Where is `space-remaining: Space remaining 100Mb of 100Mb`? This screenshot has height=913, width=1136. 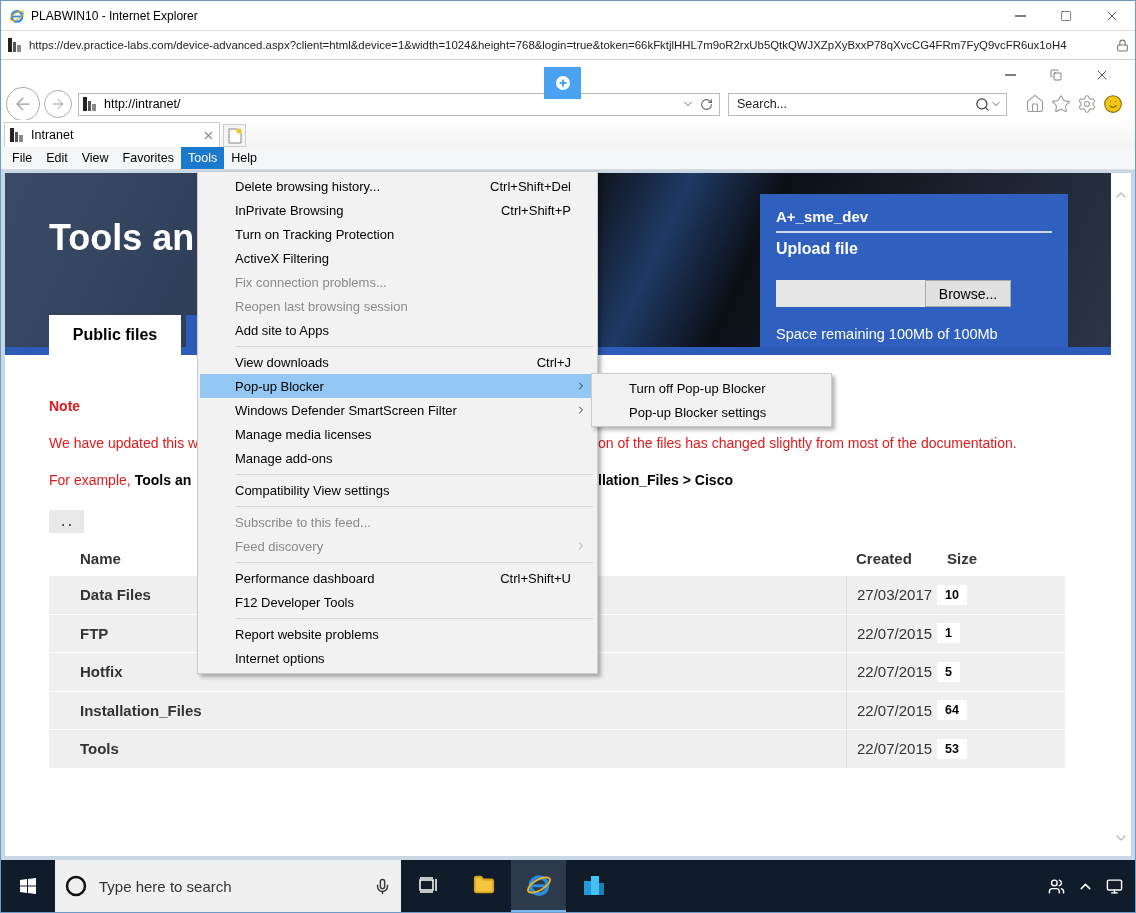 space-remaining: Space remaining 100Mb of 100Mb is located at coordinates (887, 334).